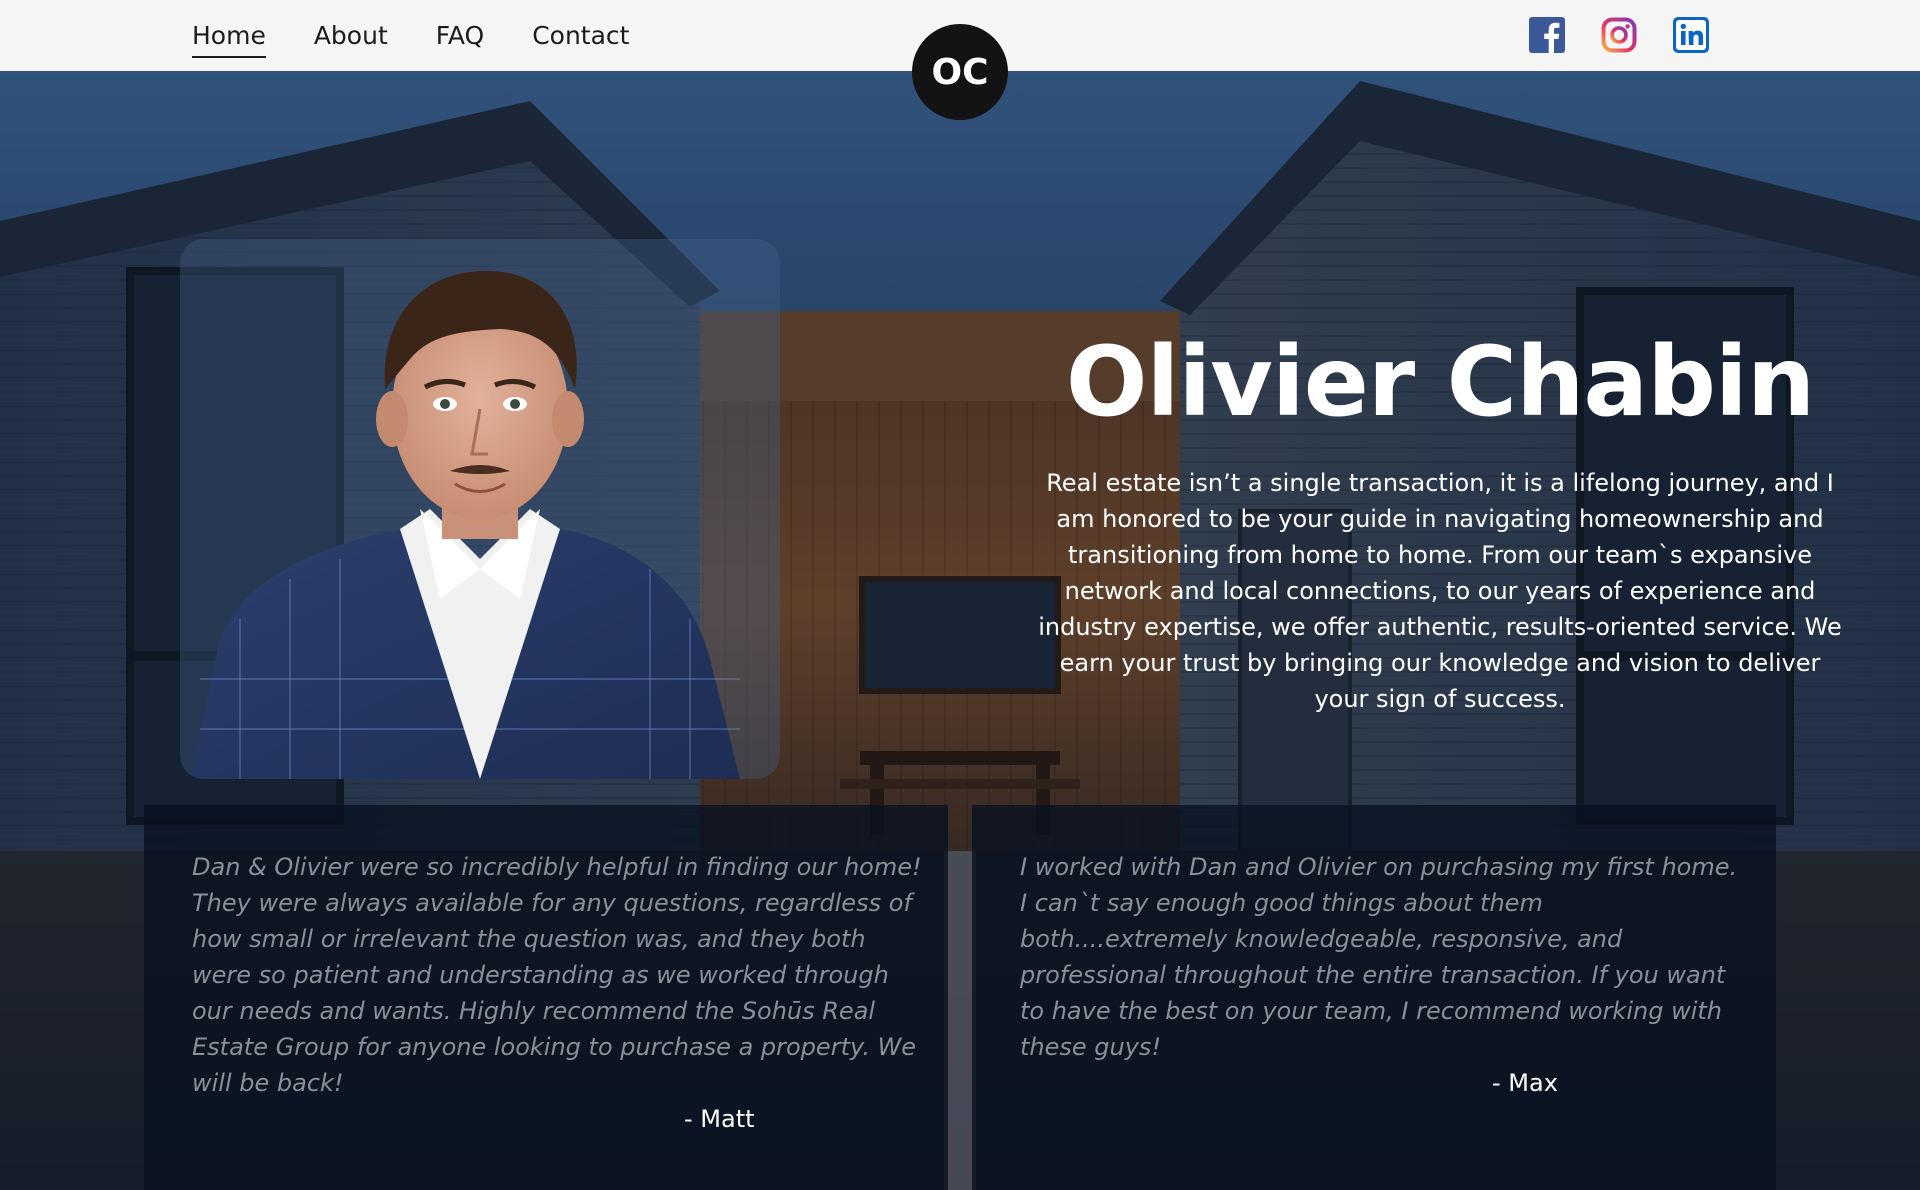 The width and height of the screenshot is (1920, 1190). I want to click on facebook-icon, so click(1547, 35).